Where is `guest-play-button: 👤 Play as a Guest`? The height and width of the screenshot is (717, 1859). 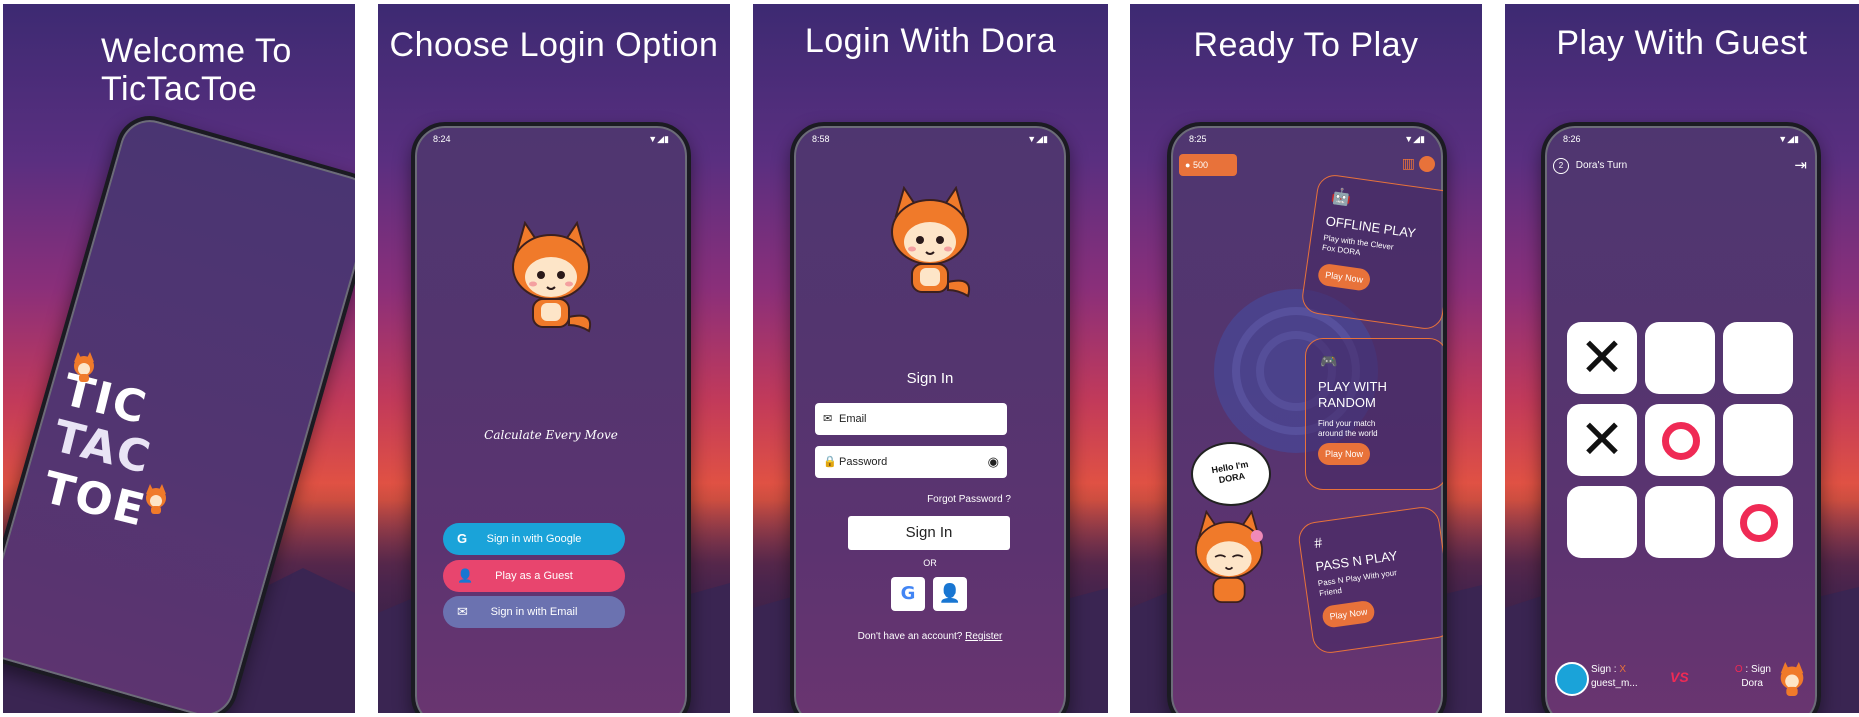 guest-play-button: 👤 Play as a Guest is located at coordinates (534, 576).